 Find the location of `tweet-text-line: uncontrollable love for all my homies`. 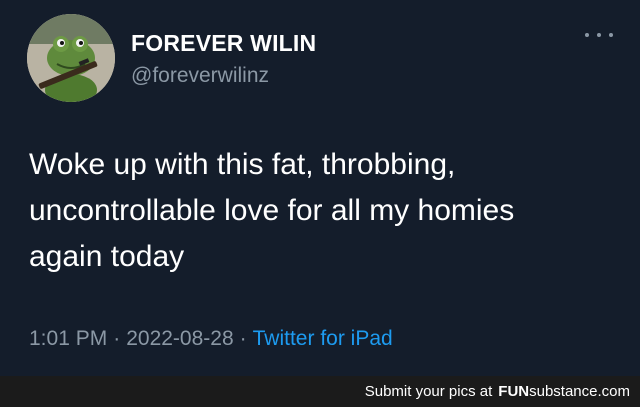

tweet-text-line: uncontrollable love for all my homies is located at coordinates (272, 210).